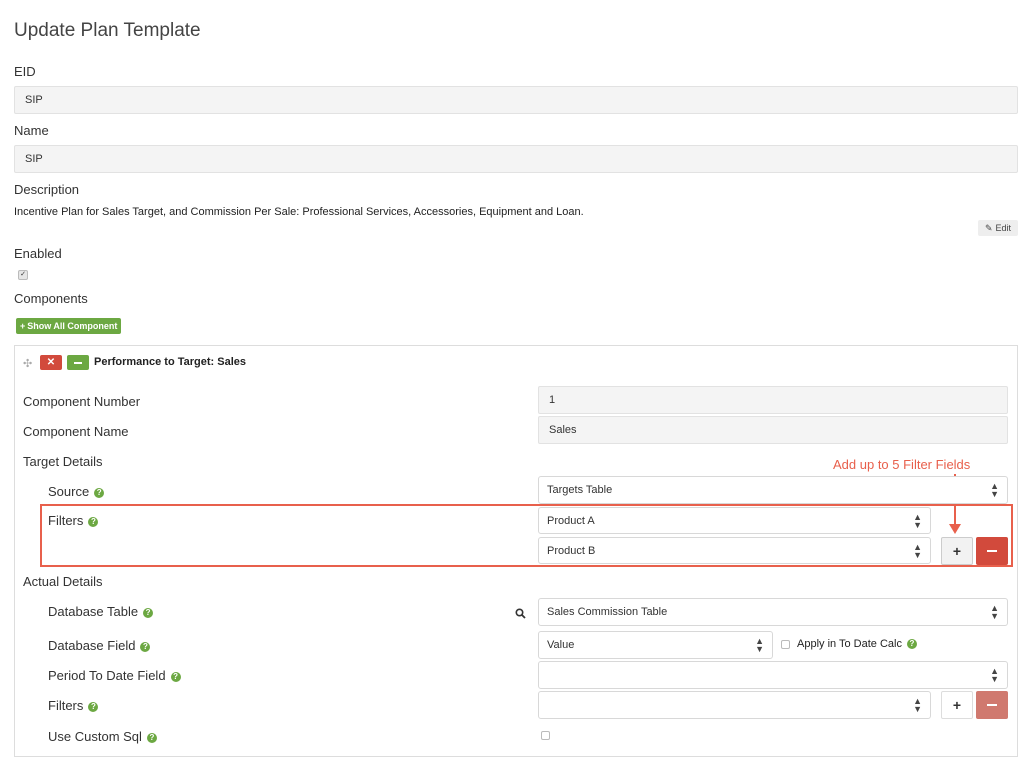  I want to click on component-panel-title: Performance to Target: Sales, so click(170, 362).